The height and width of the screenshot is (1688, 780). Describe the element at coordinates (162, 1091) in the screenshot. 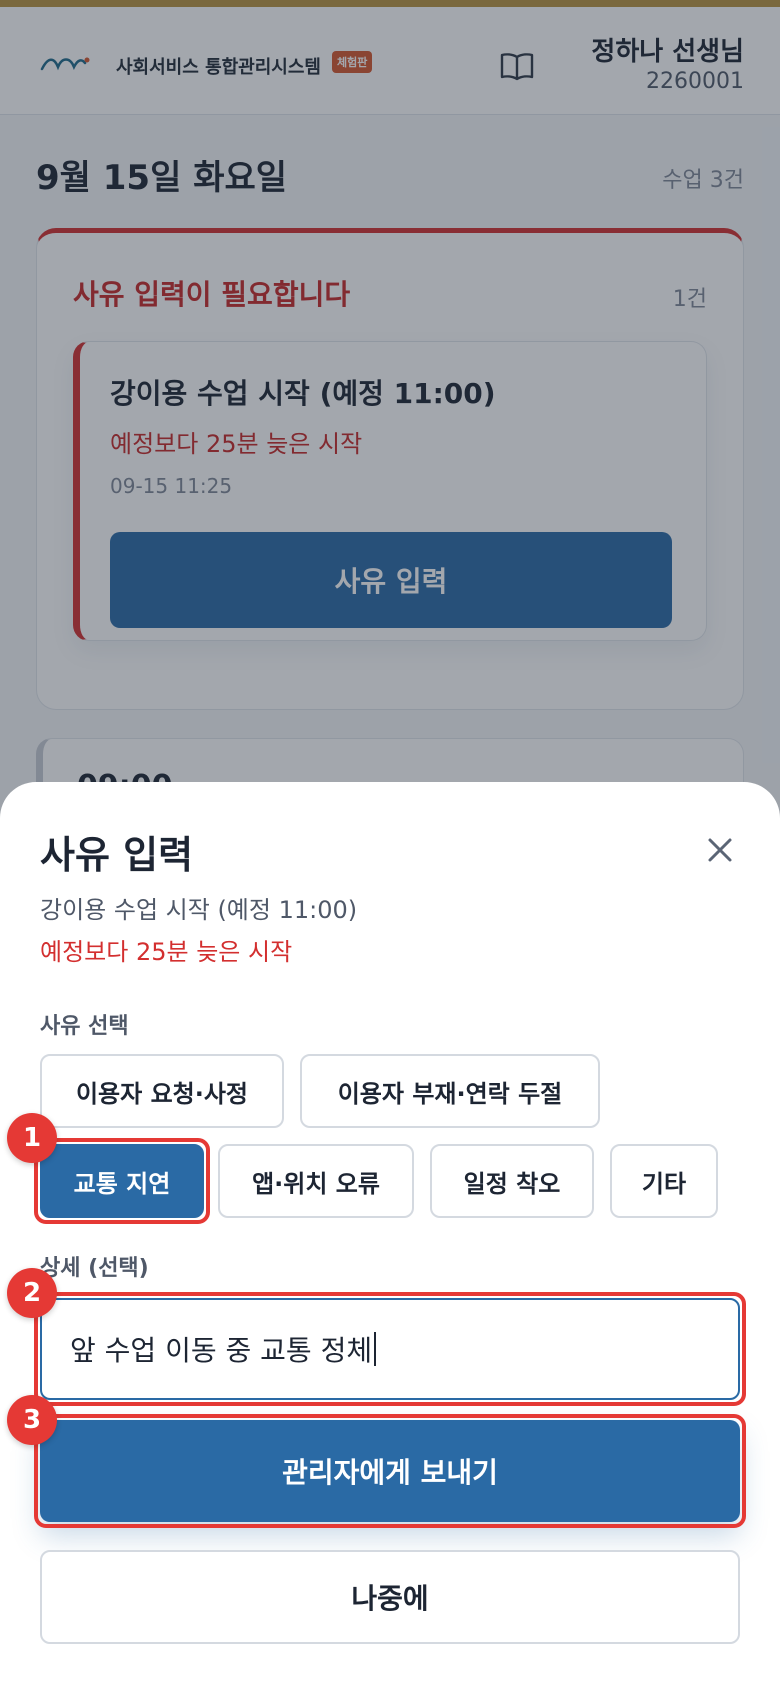

I see `reason-chip-user-request: 이용자 요청·사정` at that location.